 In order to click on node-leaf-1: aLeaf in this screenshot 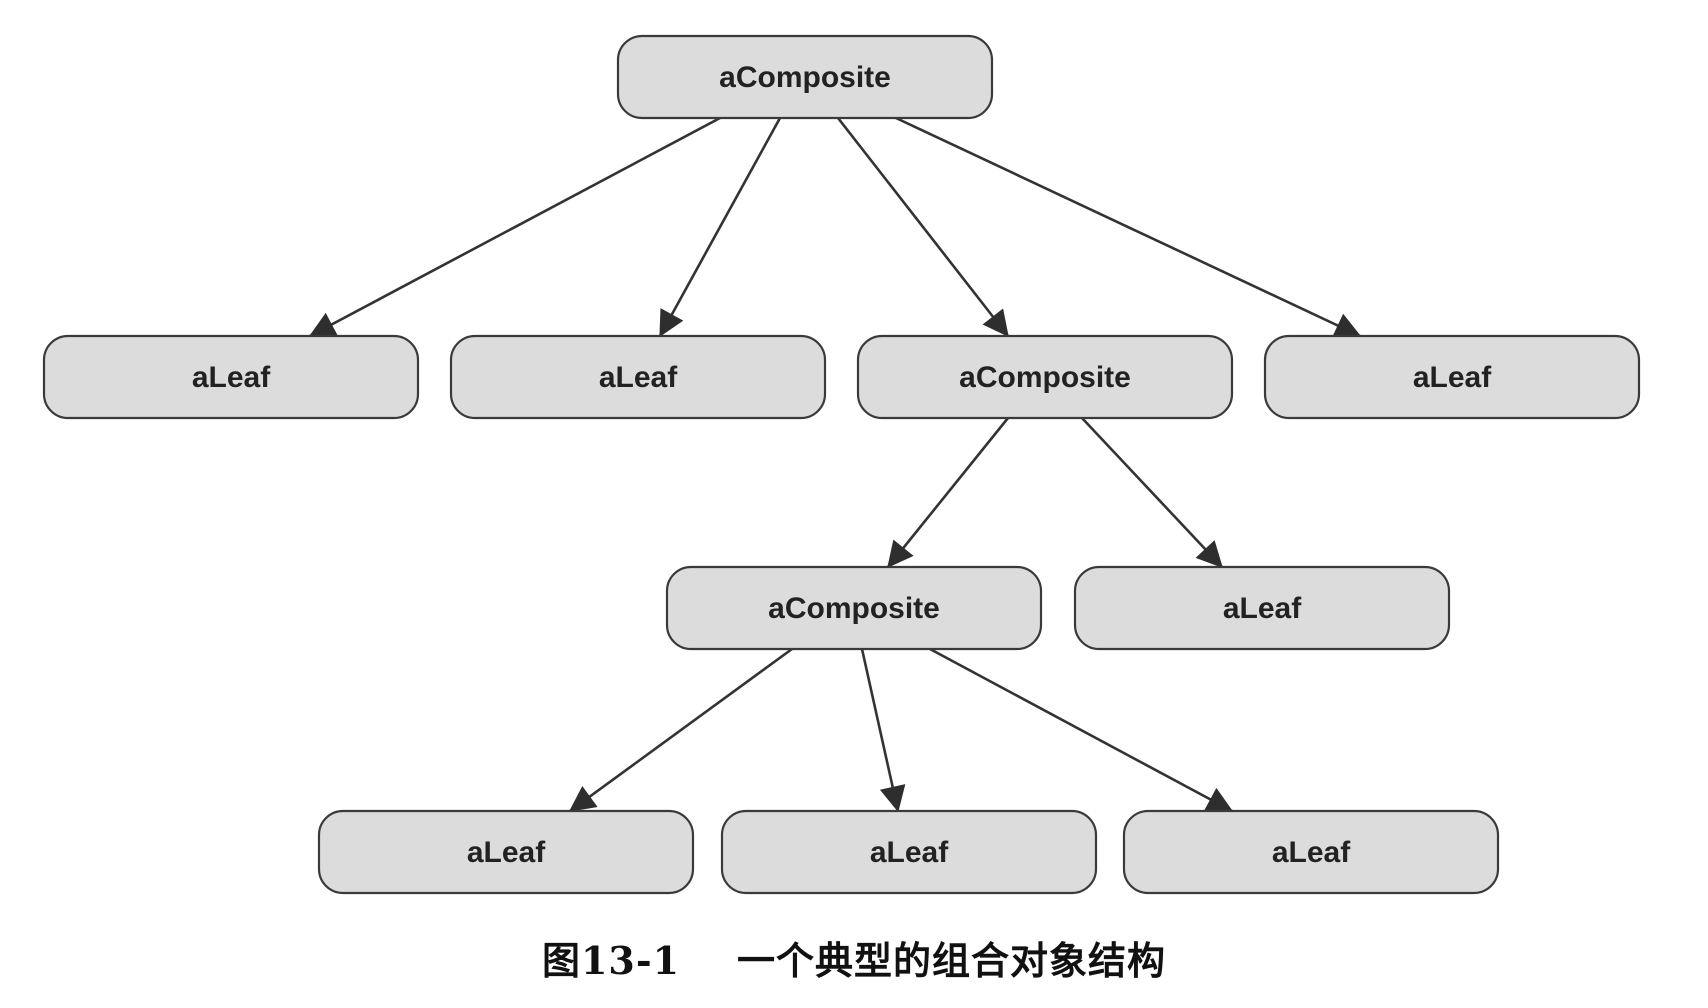, I will do `click(231, 377)`.